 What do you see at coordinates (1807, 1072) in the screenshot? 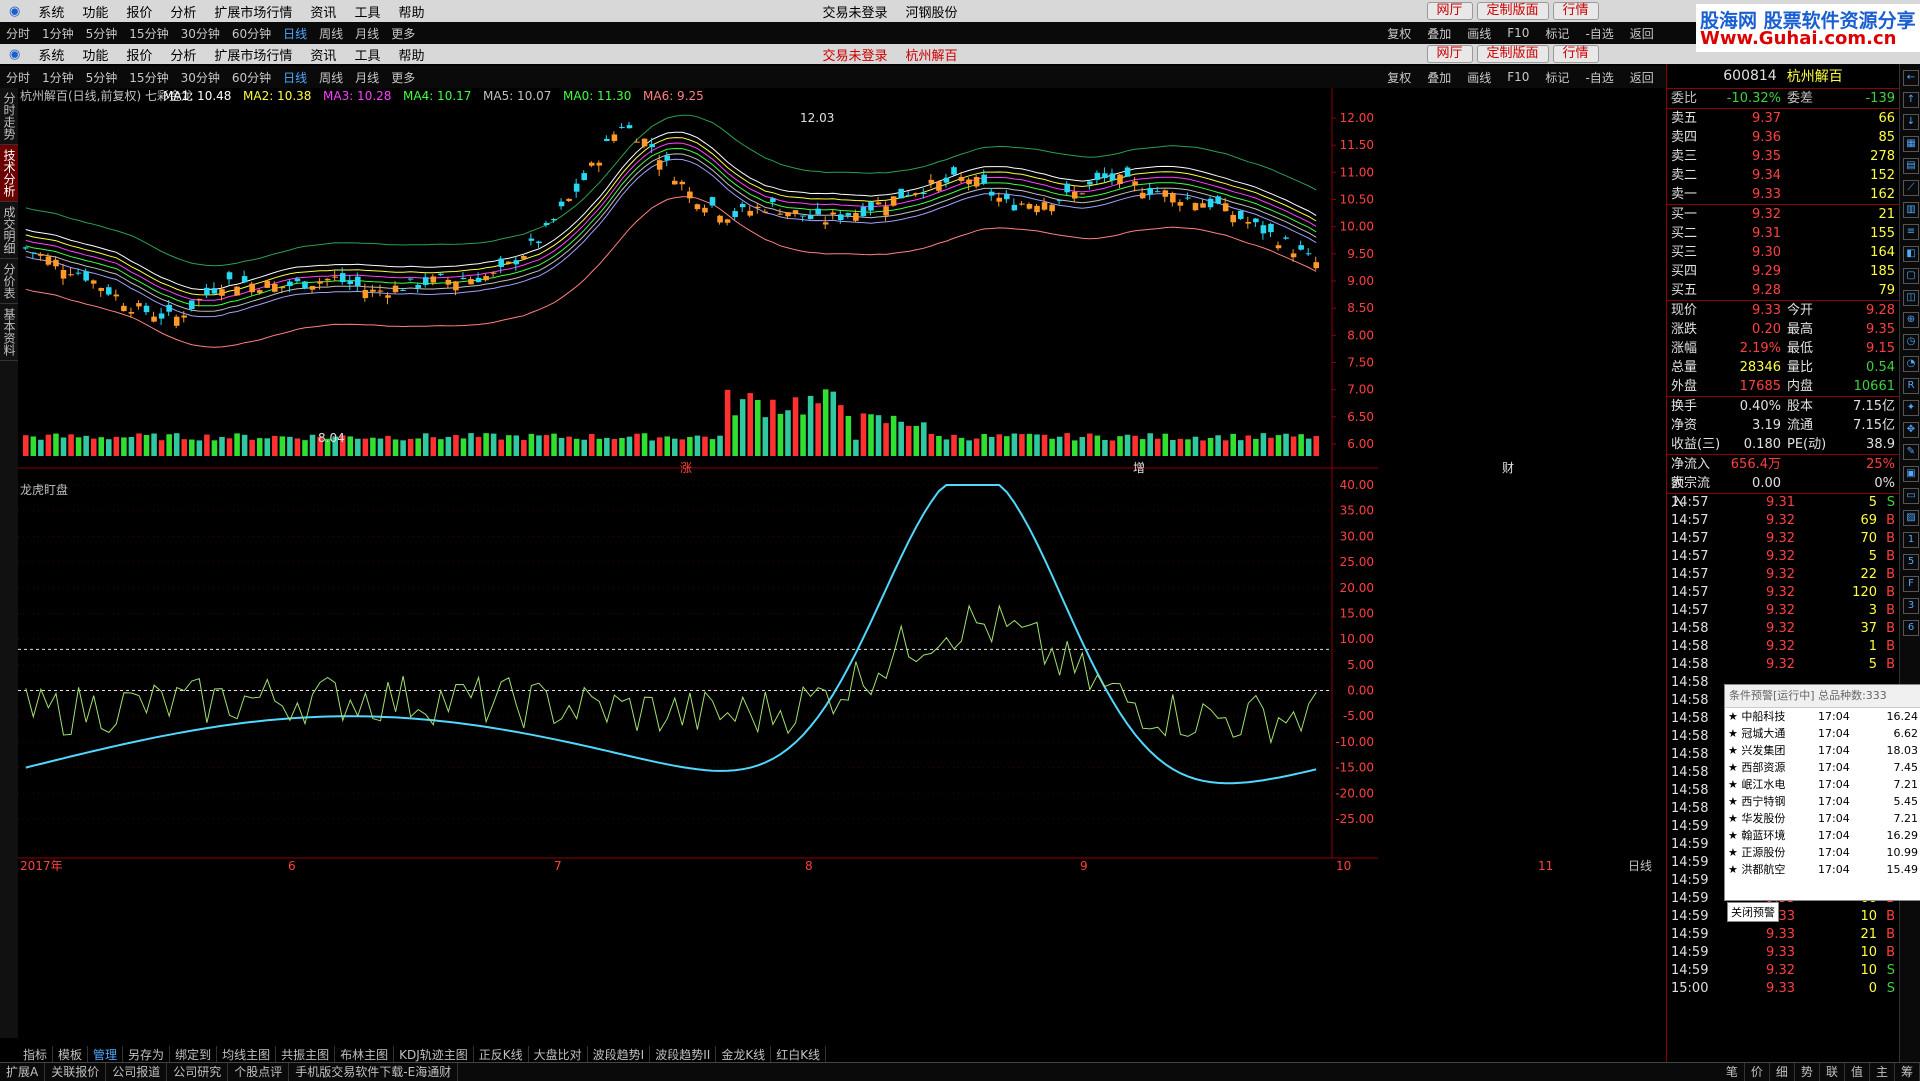
I see `bottom-panel-tab: 势` at bounding box center [1807, 1072].